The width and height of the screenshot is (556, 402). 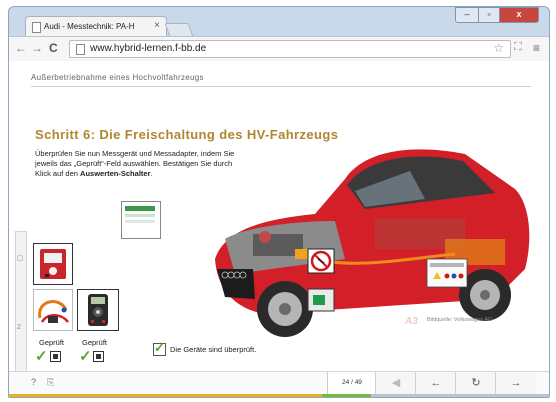 I want to click on test-certificate-thumbnail, so click(x=141, y=220).